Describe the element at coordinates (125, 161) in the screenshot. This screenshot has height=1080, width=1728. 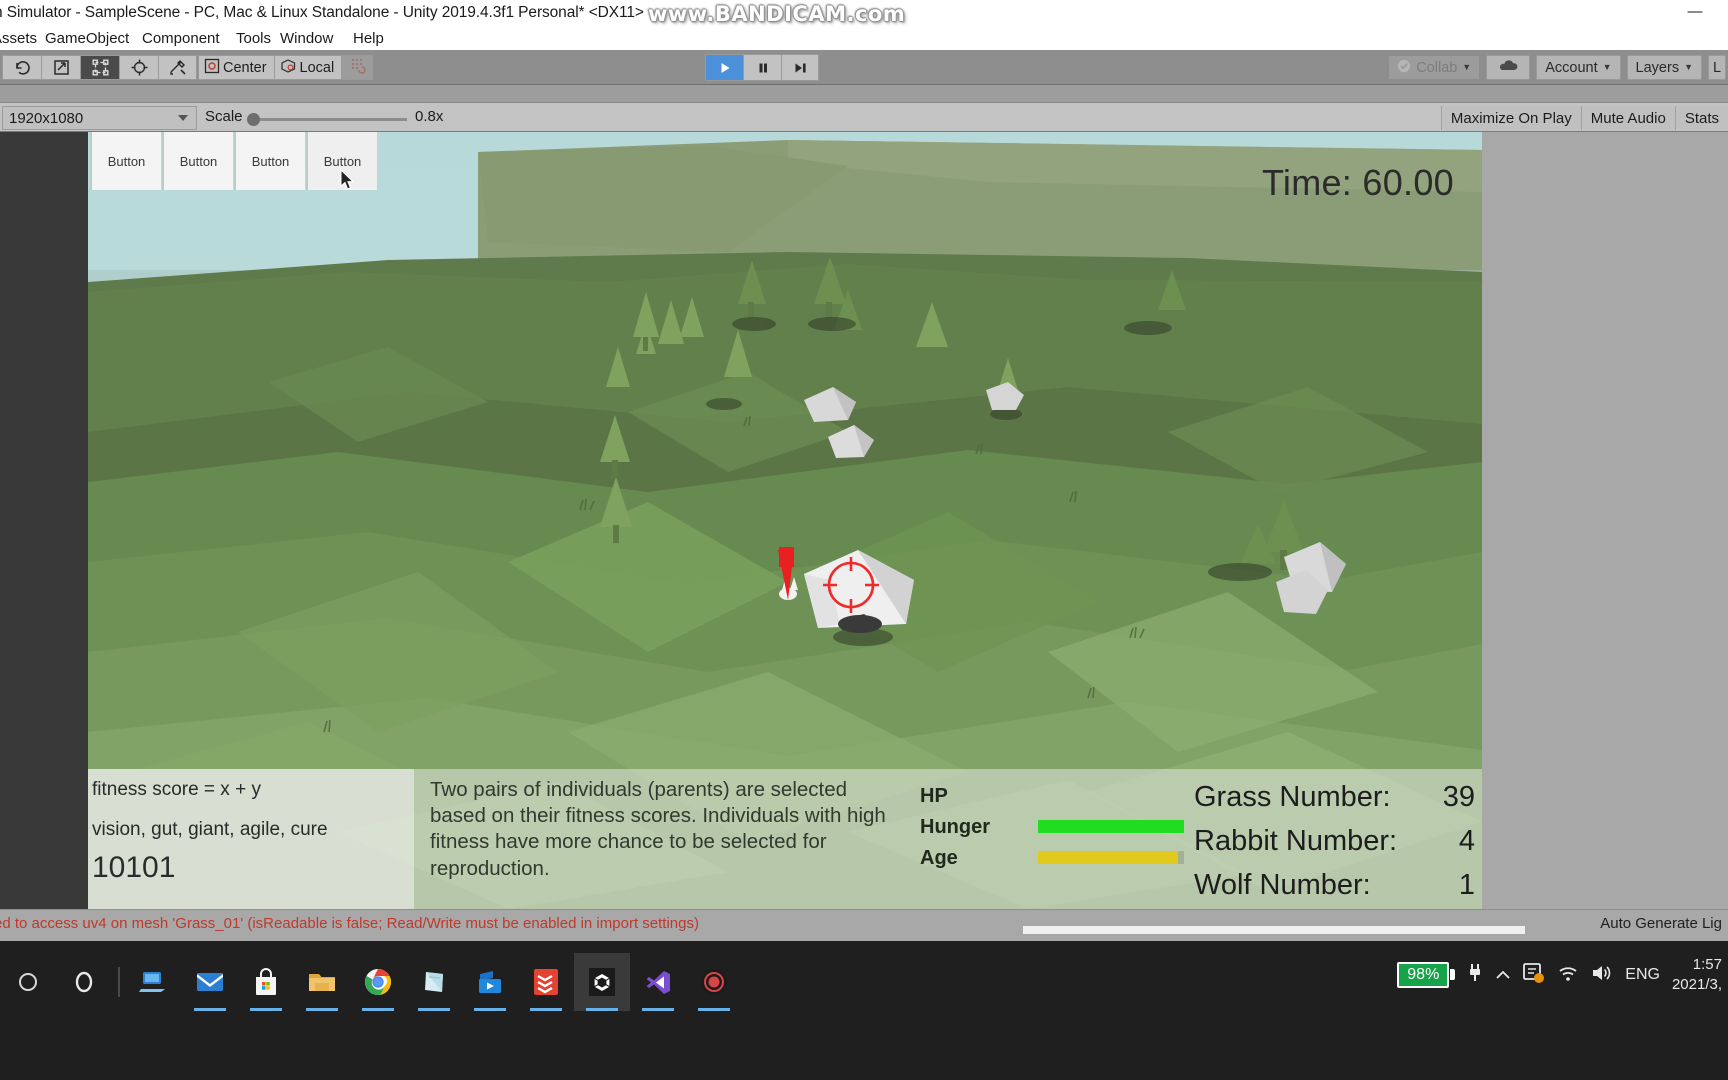
I see `game-button-1: Button` at that location.